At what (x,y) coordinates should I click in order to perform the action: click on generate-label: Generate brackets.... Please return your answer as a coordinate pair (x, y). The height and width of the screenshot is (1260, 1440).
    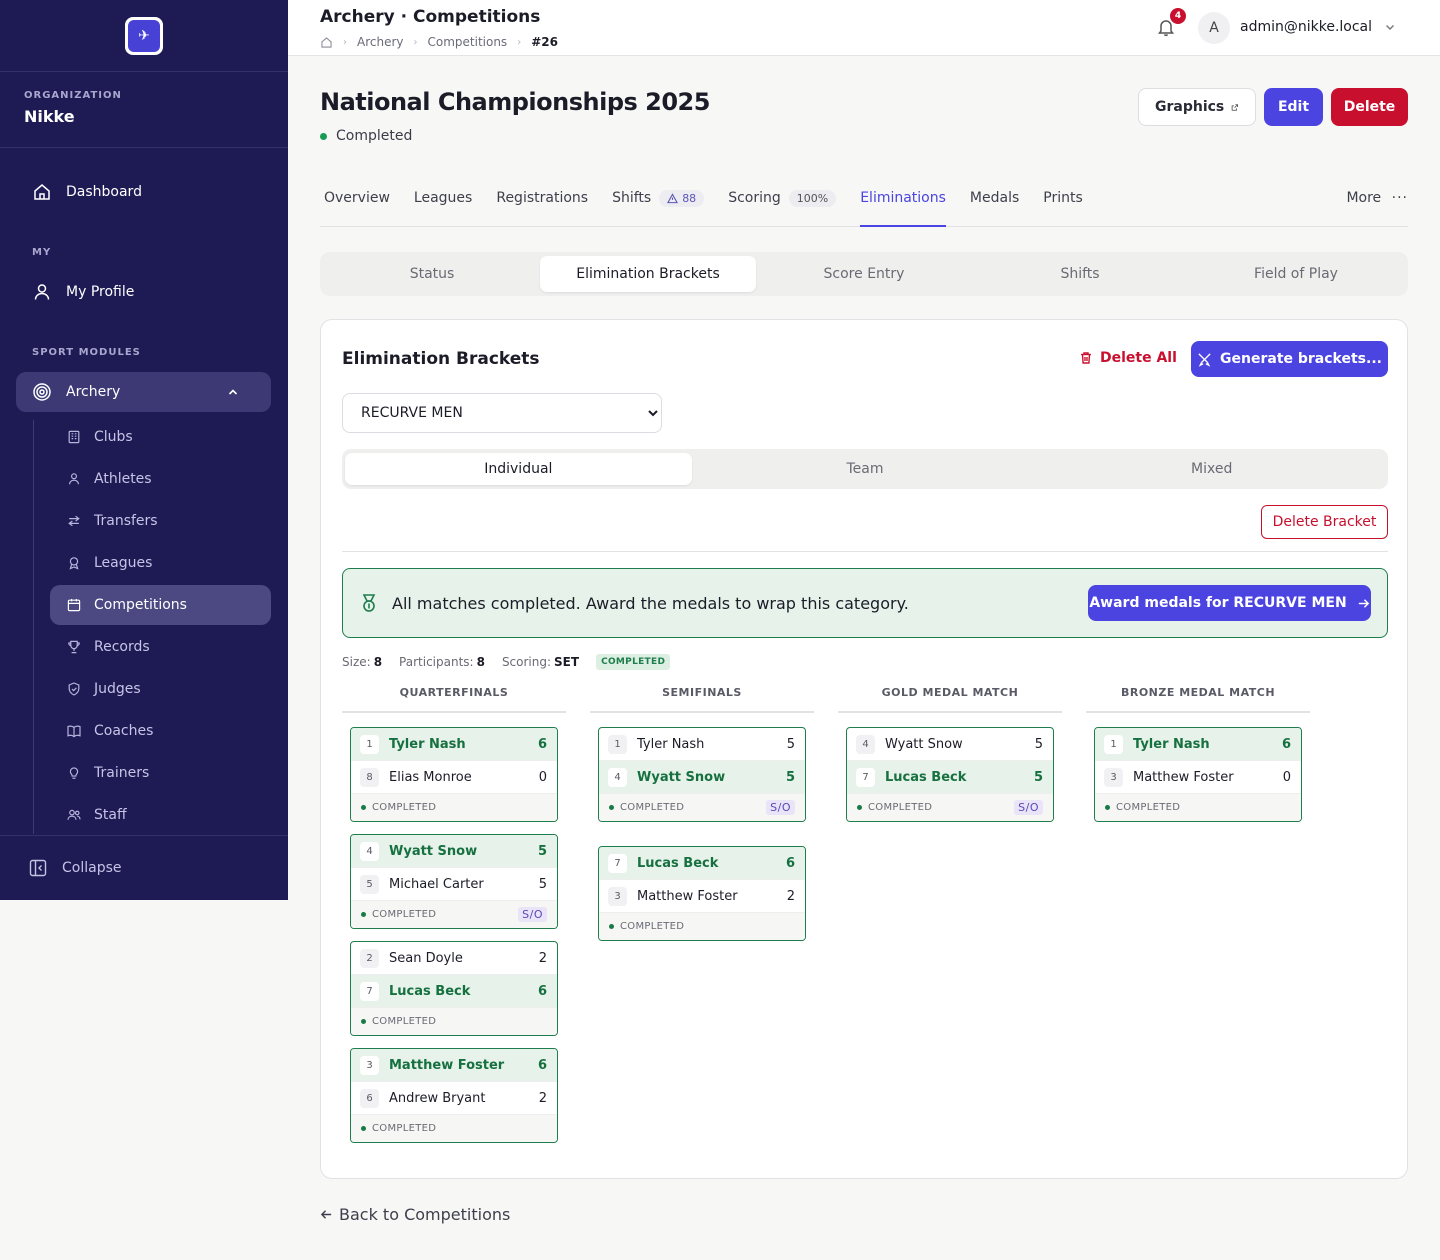
    Looking at the image, I should click on (1301, 359).